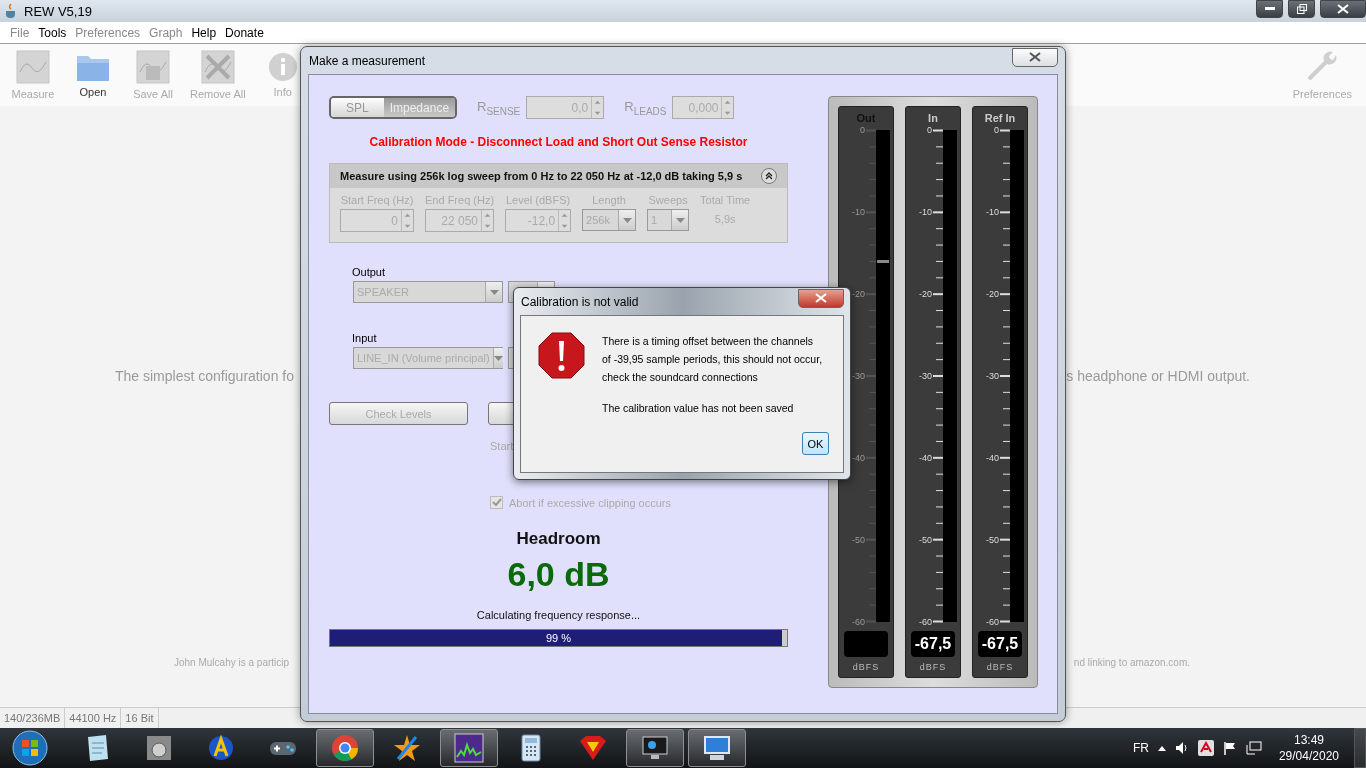  I want to click on checkmark-icon, so click(496, 502).